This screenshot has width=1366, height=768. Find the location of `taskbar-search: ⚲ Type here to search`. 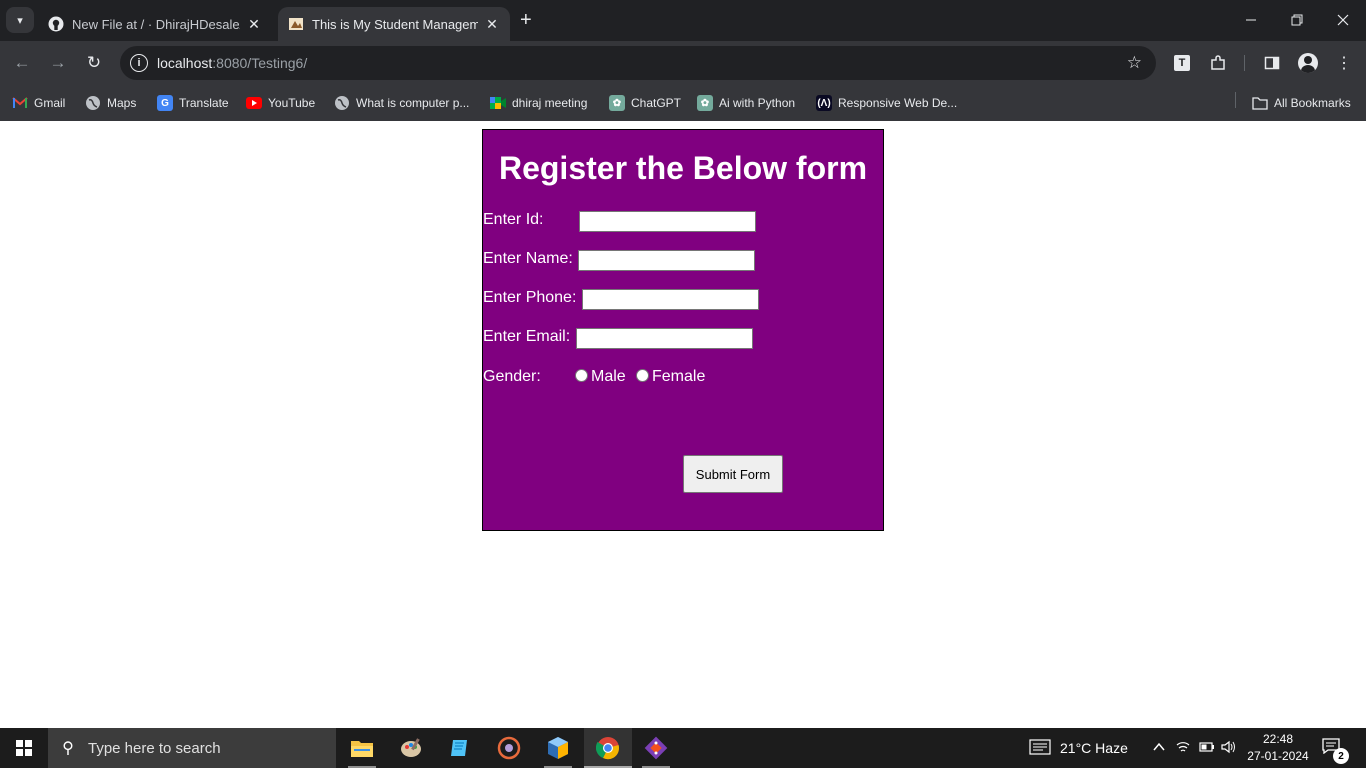

taskbar-search: ⚲ Type here to search is located at coordinates (192, 748).